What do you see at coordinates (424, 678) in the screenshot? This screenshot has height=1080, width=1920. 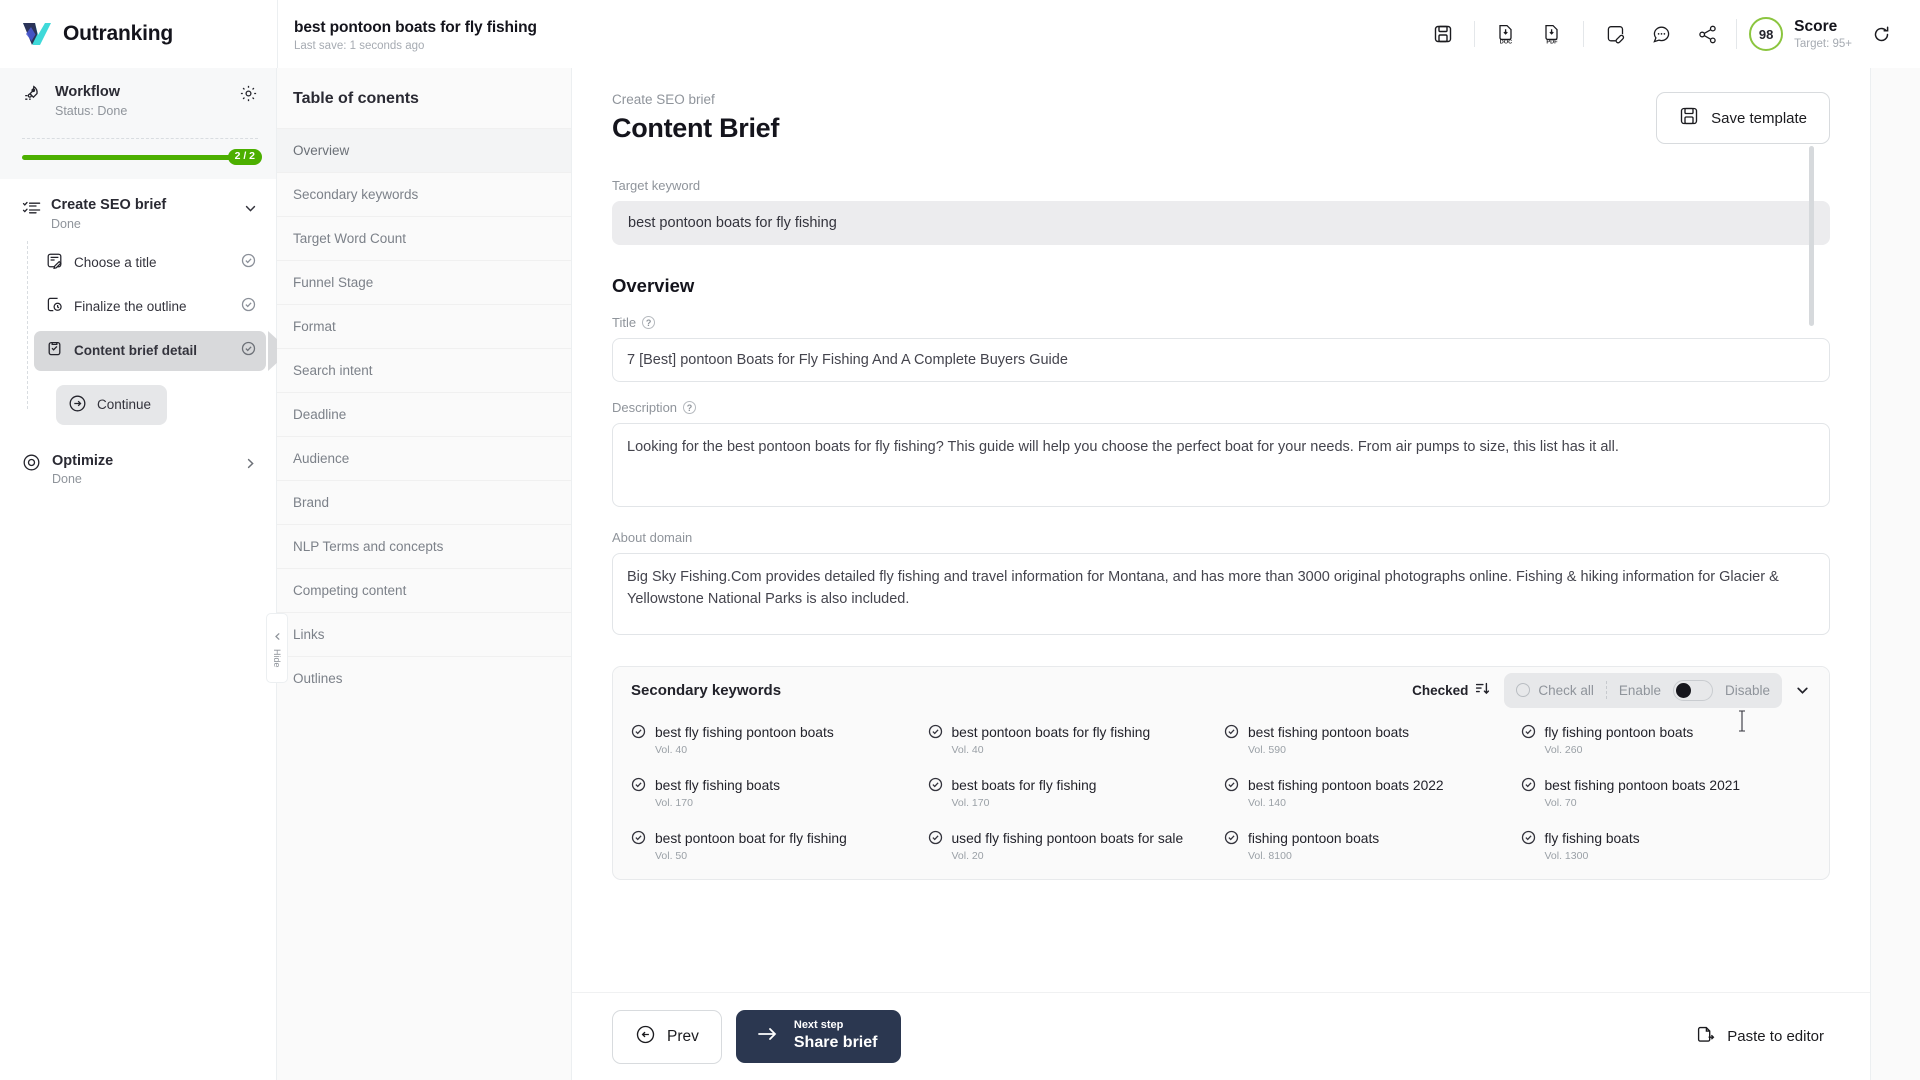 I see `toc-item-outlines: Outlines` at bounding box center [424, 678].